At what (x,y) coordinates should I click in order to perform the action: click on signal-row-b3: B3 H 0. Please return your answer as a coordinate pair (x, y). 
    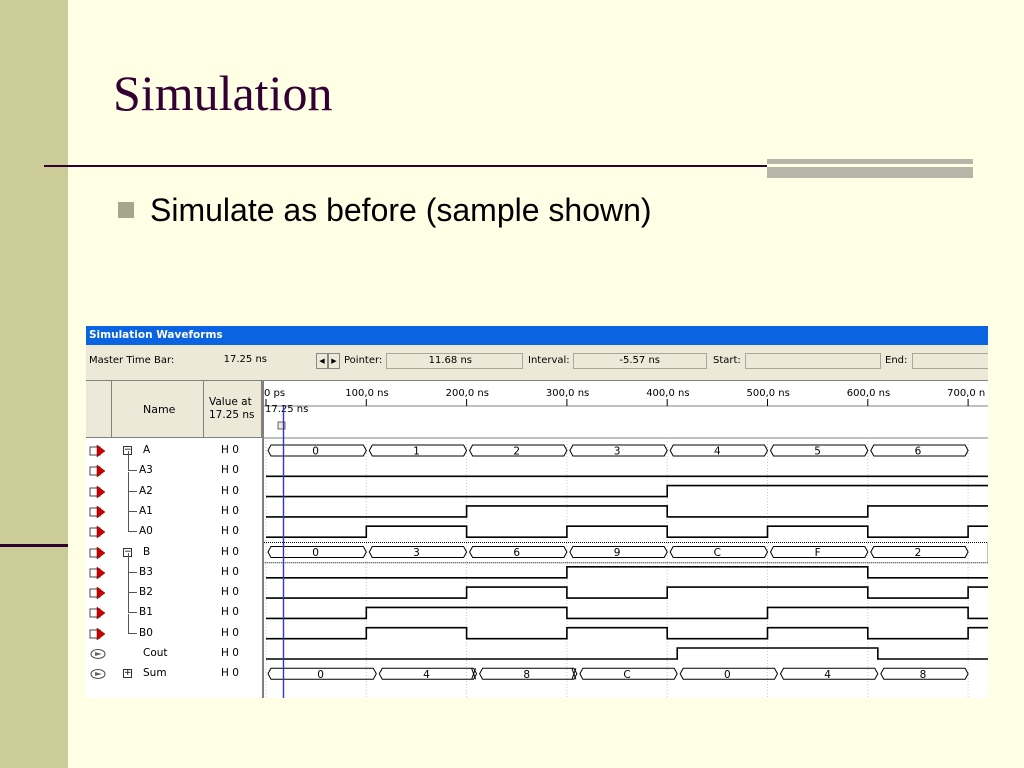
    Looking at the image, I should click on (174, 567).